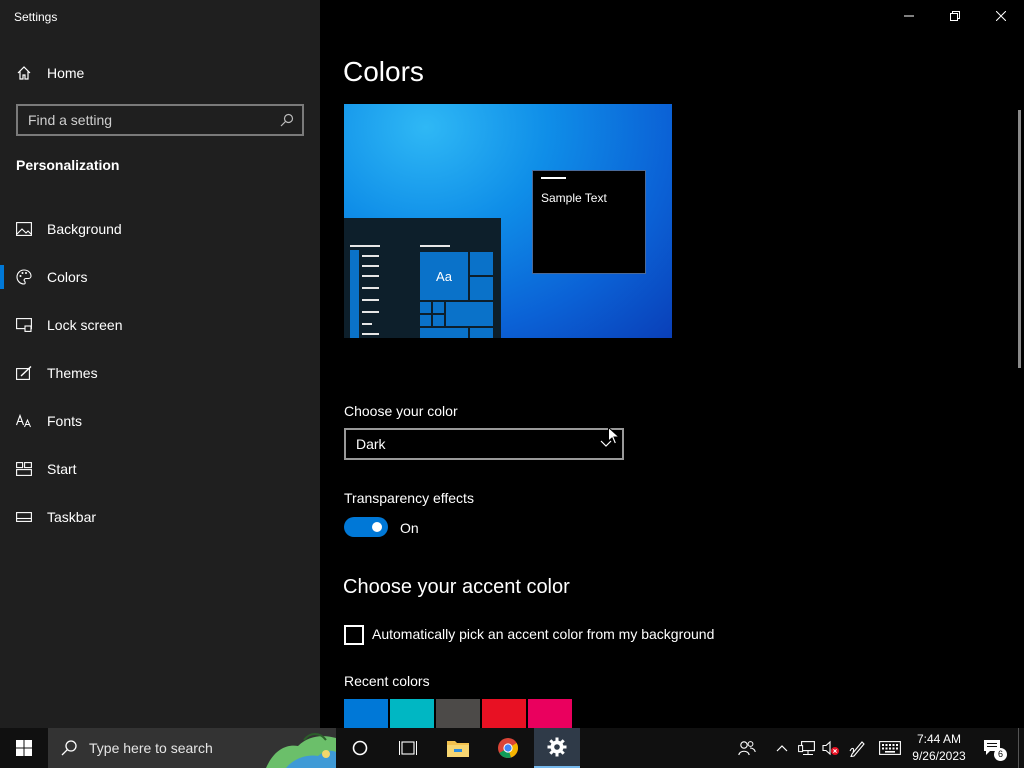 The image size is (1024, 768). I want to click on sidebar-item-label: Start, so click(62, 469).